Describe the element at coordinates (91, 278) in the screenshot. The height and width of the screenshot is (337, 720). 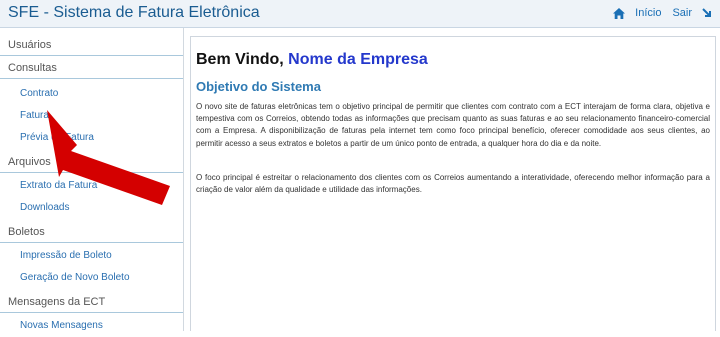
I see `sidebar-item-novo-boleto: Geração de Novo Boleto` at that location.